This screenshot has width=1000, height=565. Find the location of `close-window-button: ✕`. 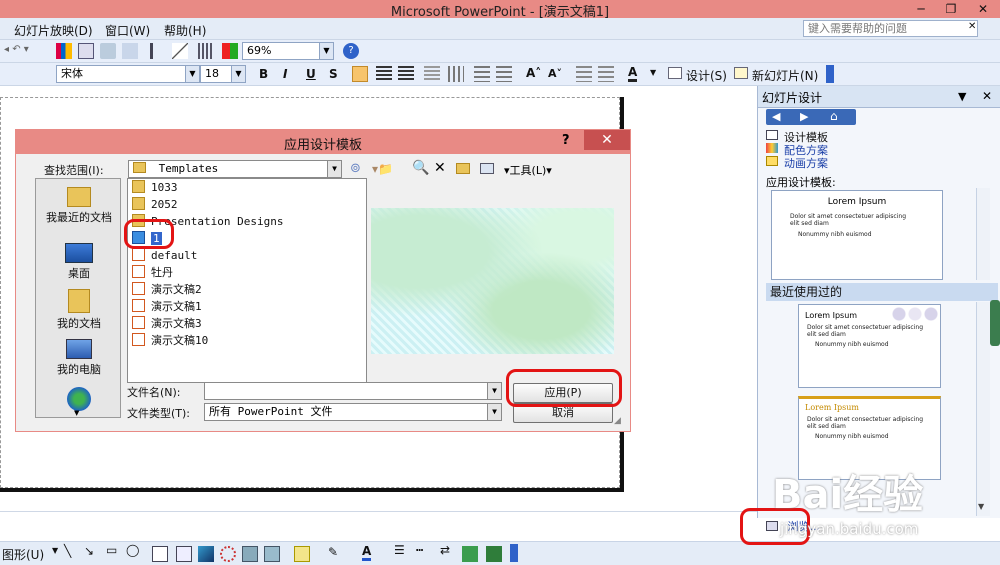

close-window-button: ✕ is located at coordinates (983, 9).